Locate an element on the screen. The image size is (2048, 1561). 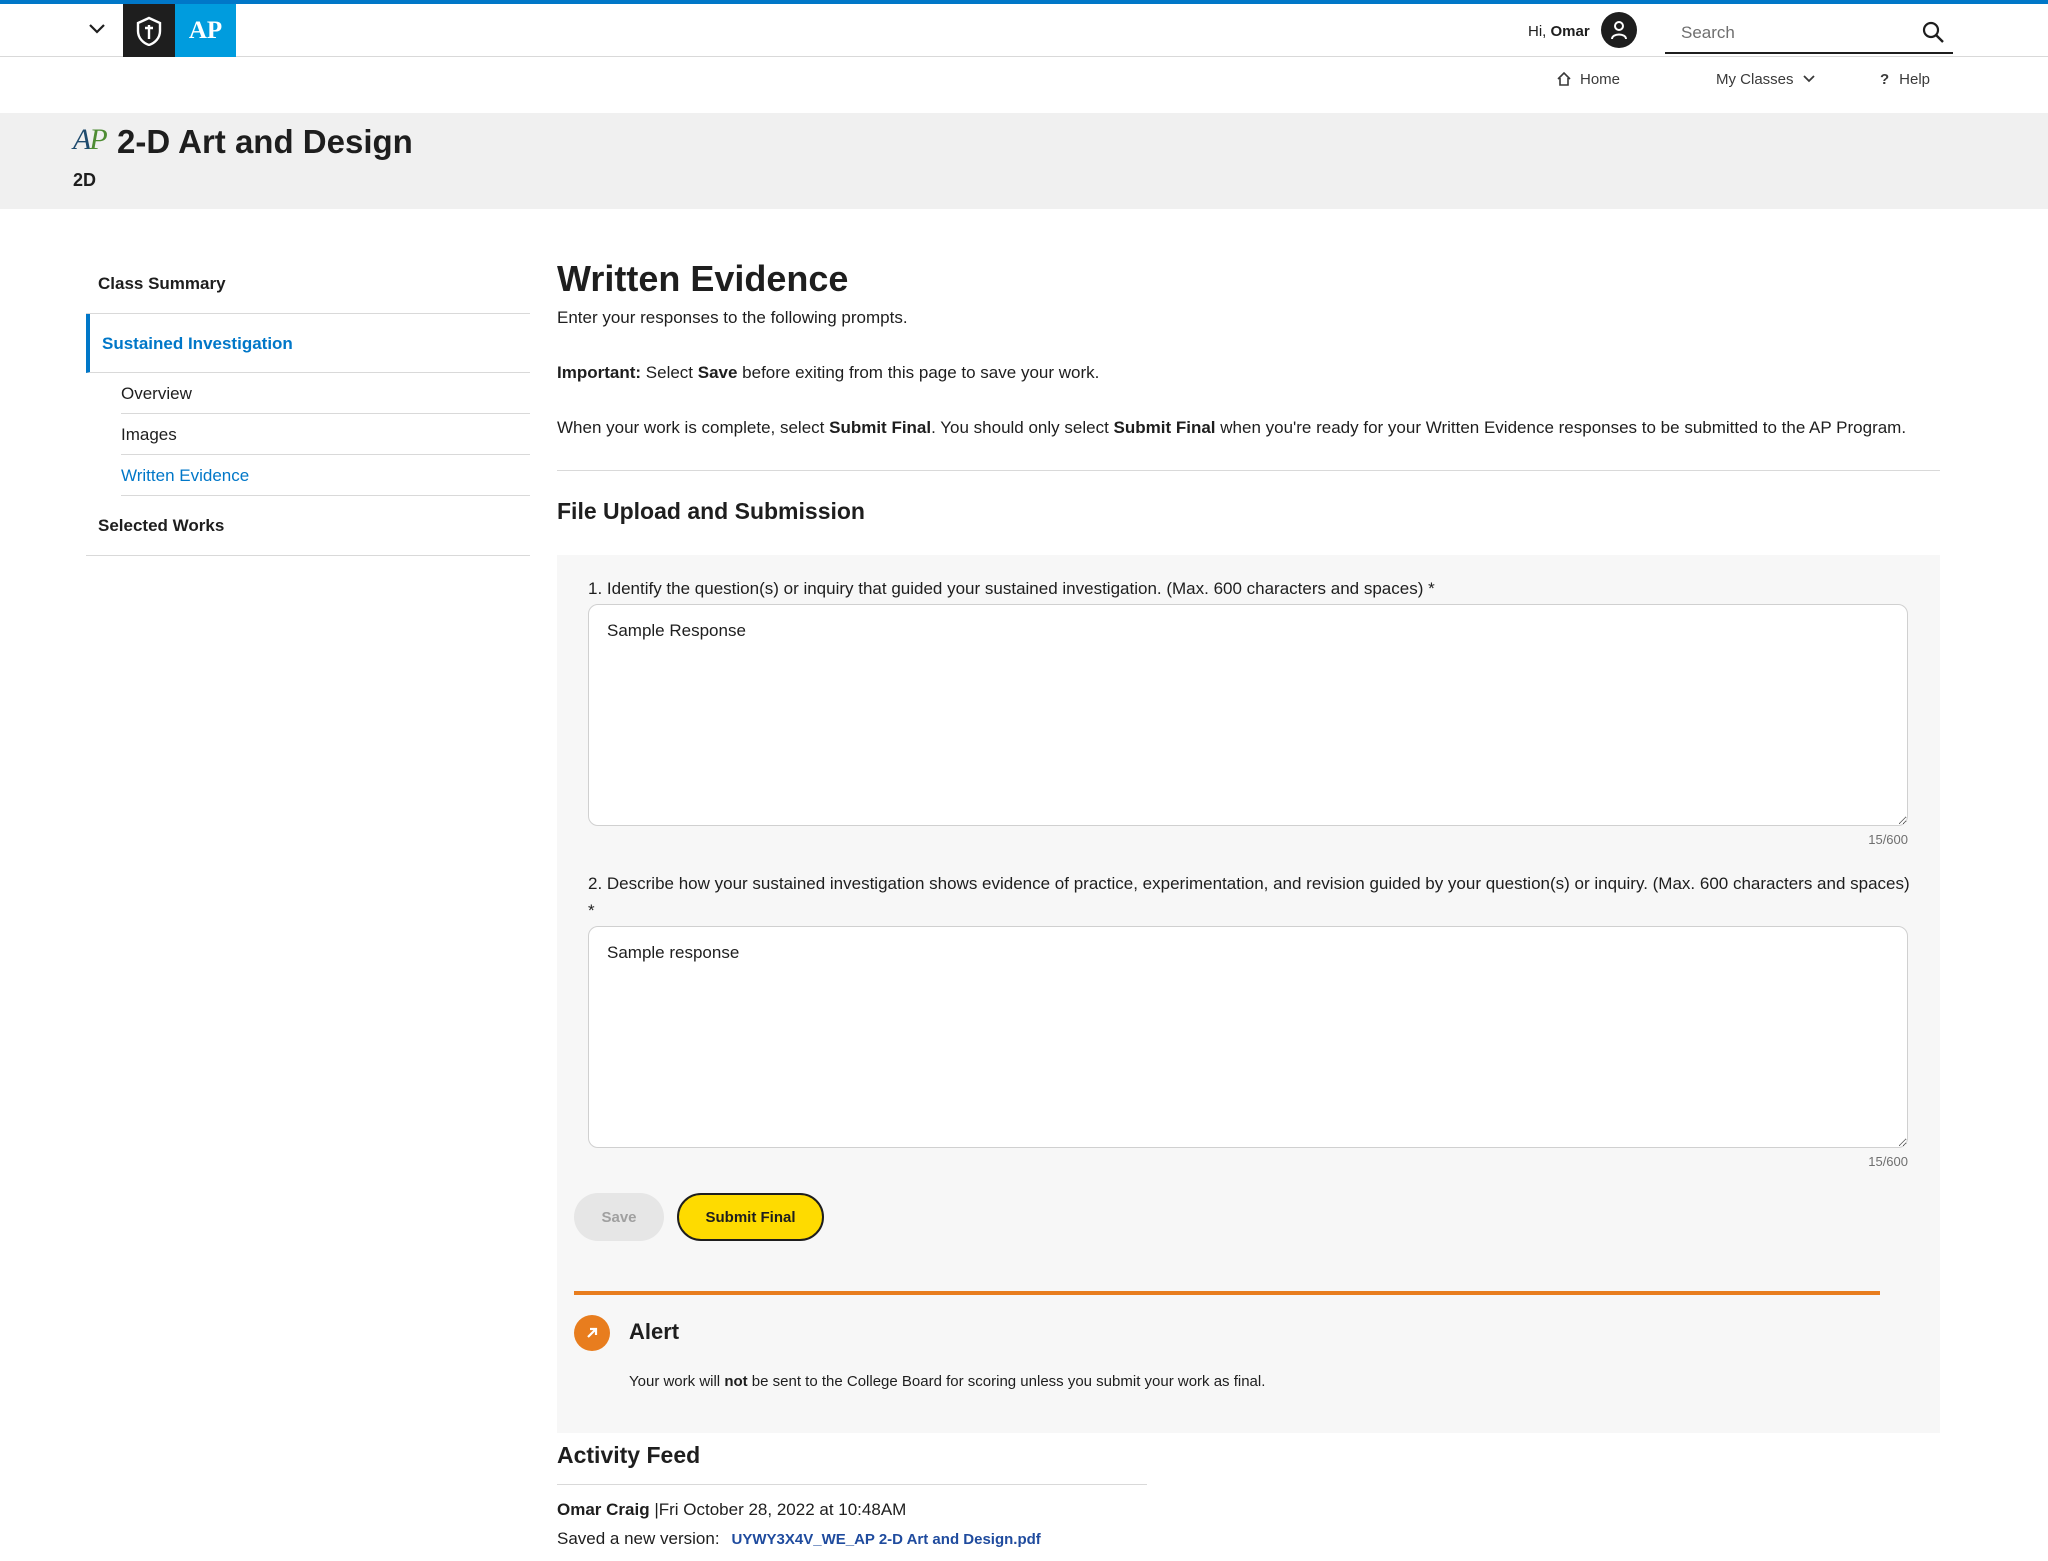
nav-help: ? Help is located at coordinates (1905, 79).